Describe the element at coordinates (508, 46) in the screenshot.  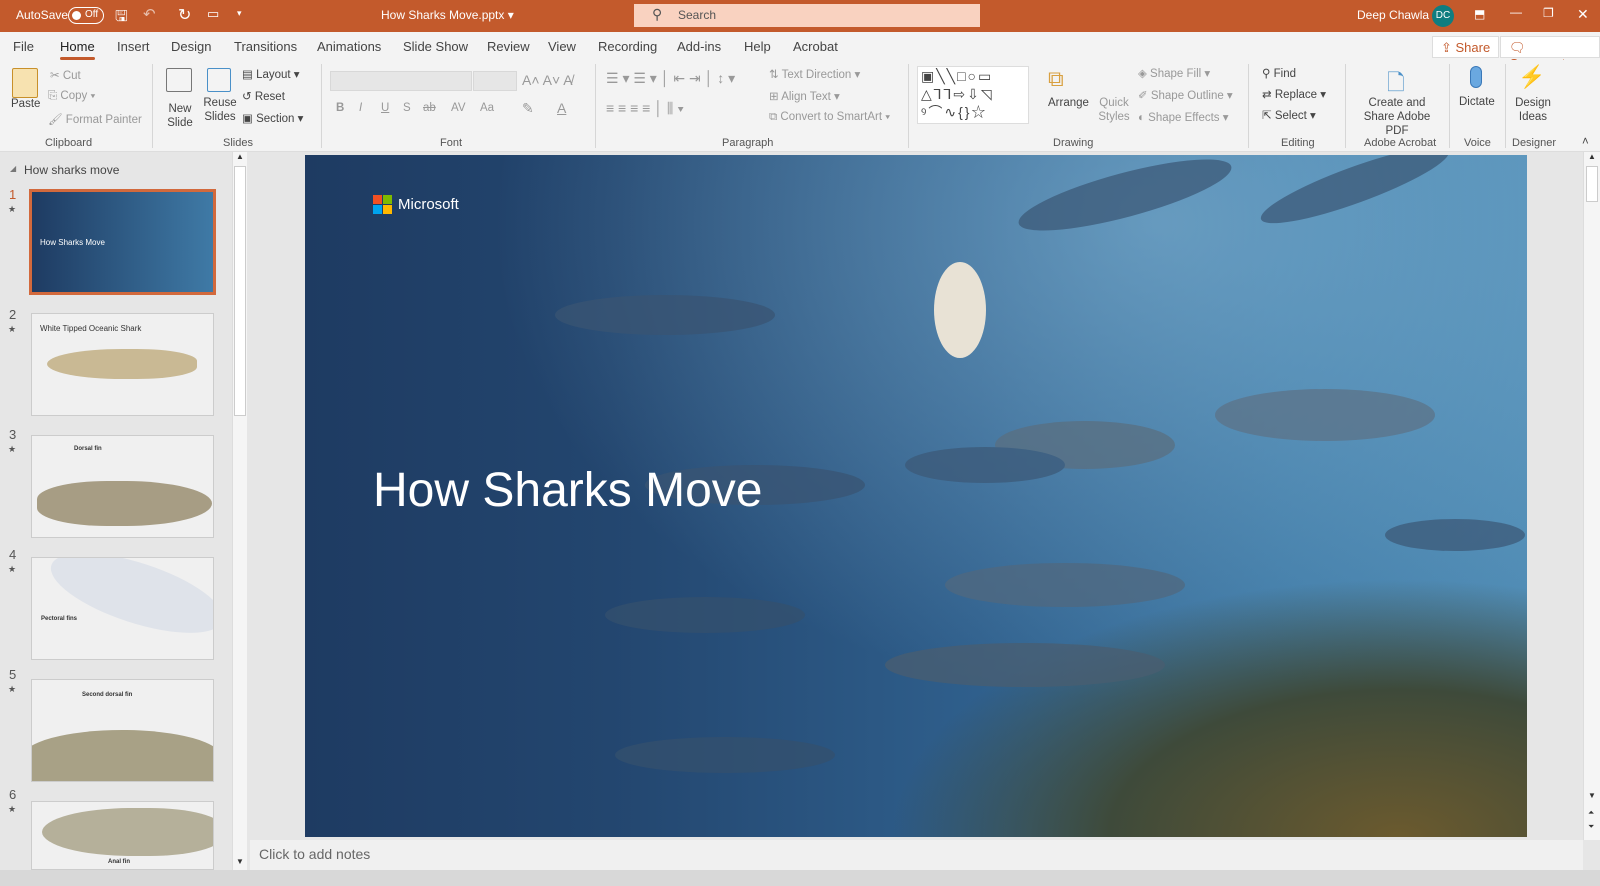
I see `tab-review: Review` at that location.